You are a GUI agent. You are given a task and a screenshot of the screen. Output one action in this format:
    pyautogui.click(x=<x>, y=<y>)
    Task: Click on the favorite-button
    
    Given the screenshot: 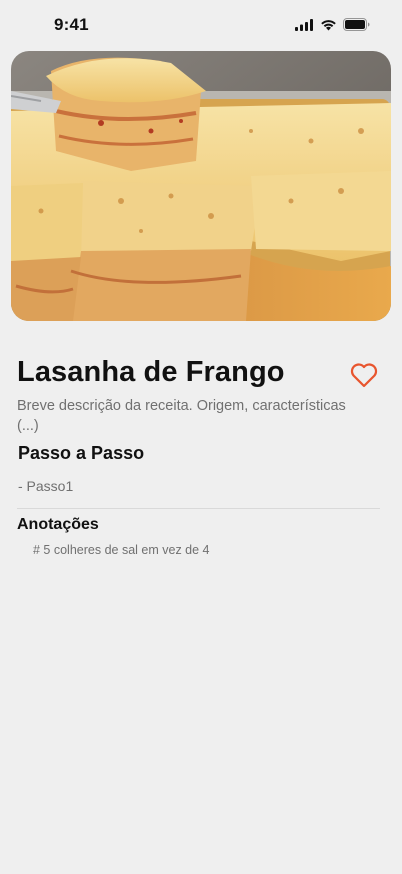 What is the action you would take?
    pyautogui.click(x=364, y=375)
    